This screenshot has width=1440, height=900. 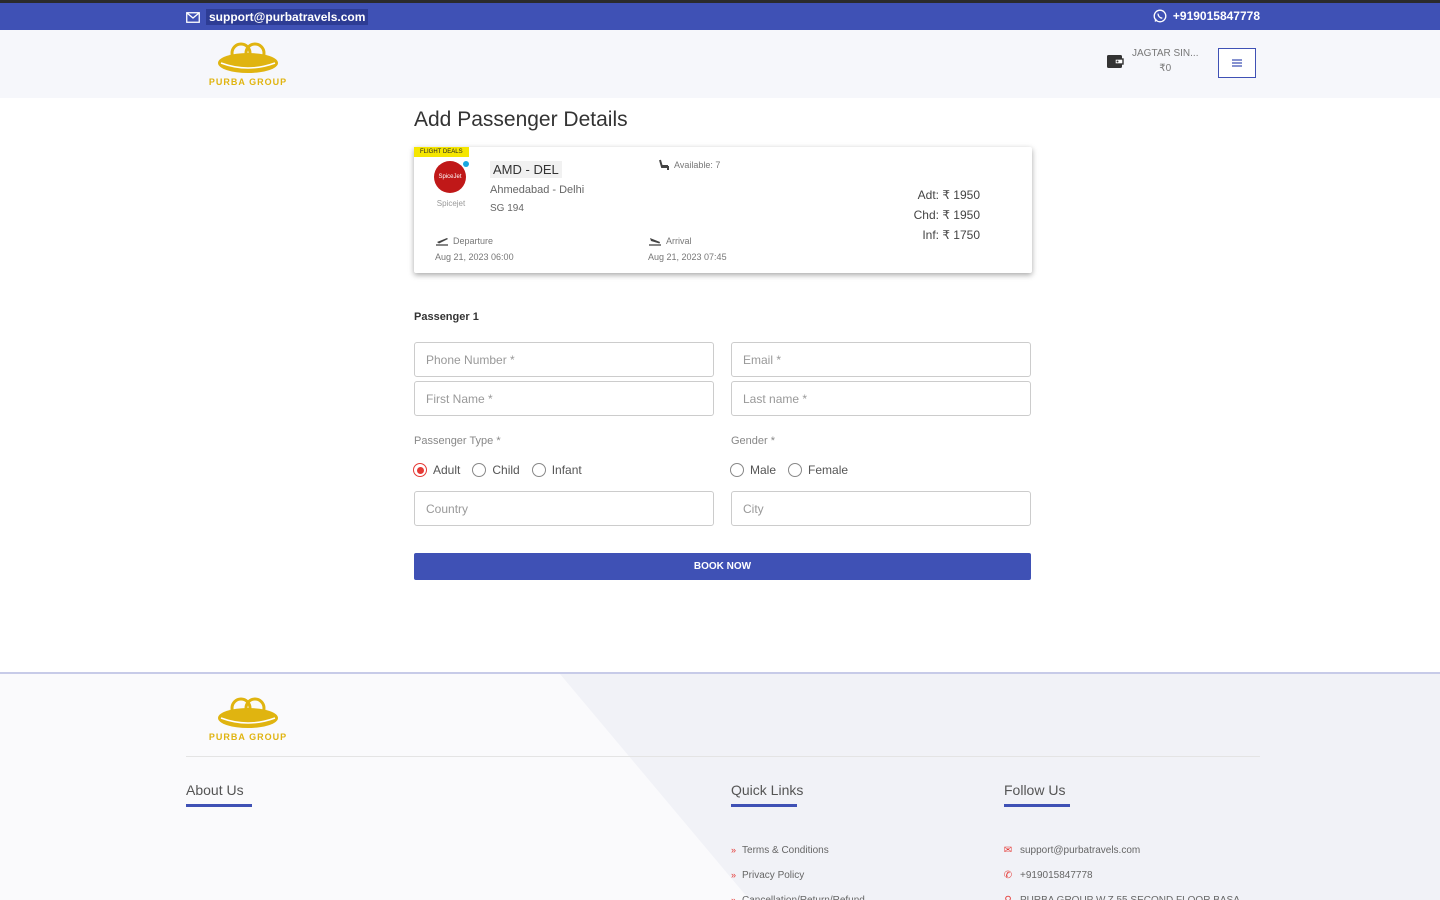 I want to click on envelope-icon: ✉, so click(x=1008, y=850).